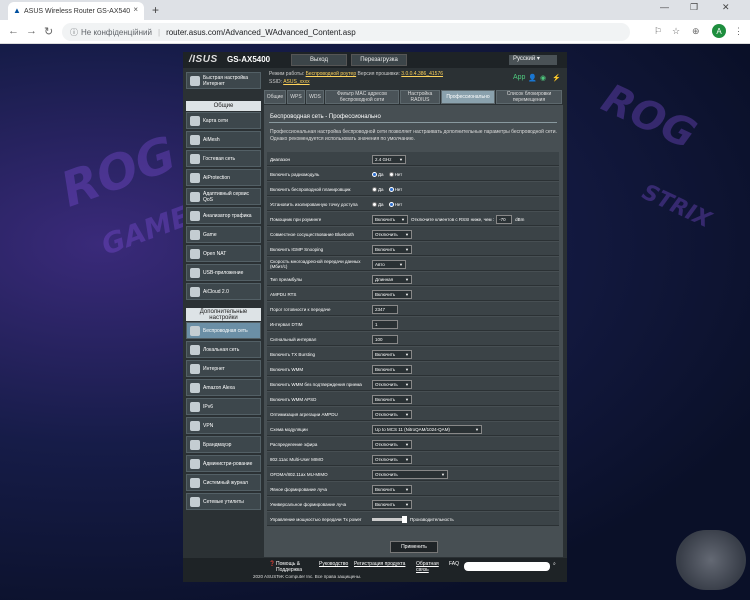  I want to click on tab-wps: WPS, so click(296, 97).